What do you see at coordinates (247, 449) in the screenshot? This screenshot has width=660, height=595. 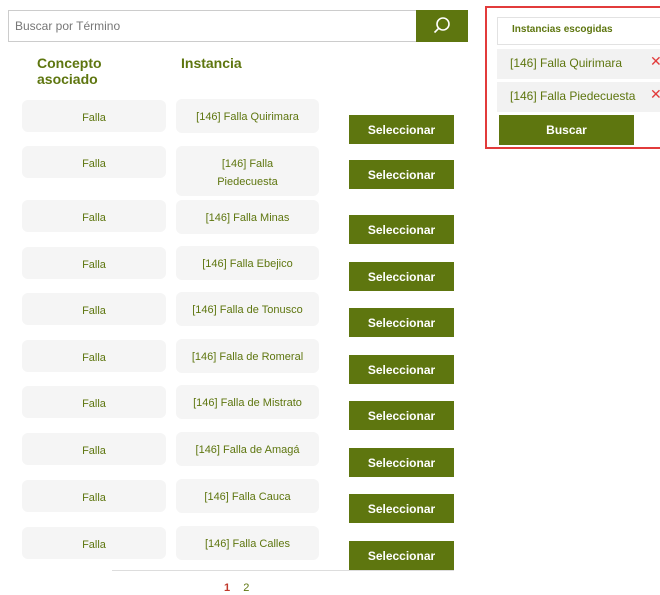 I see `instancia-cell: [146] Falla de Amagá` at bounding box center [247, 449].